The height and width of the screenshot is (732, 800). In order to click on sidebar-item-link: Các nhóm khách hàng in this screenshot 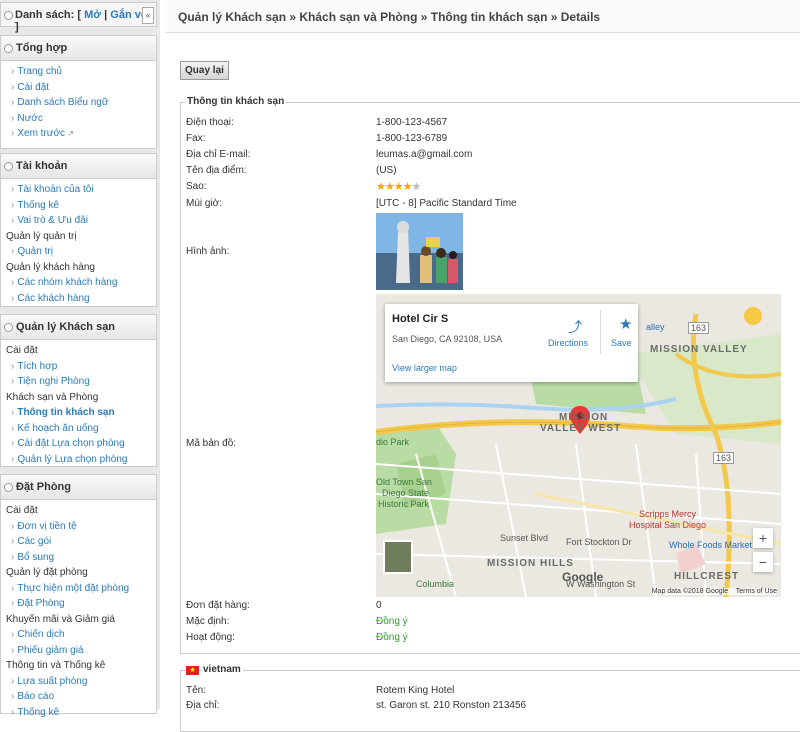, I will do `click(67, 282)`.